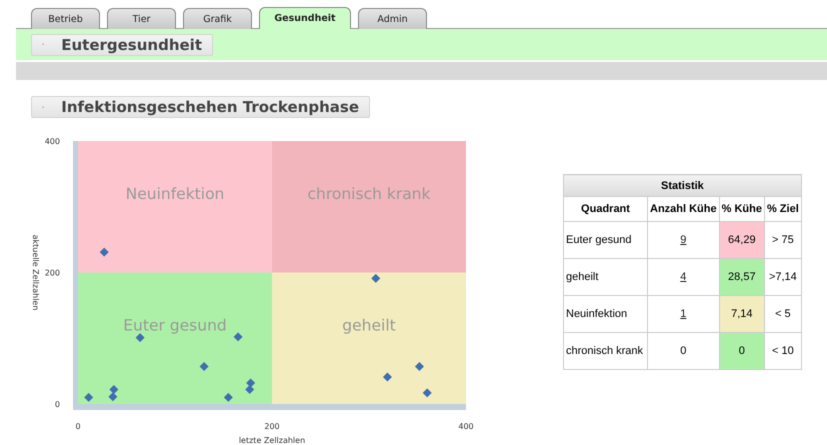 This screenshot has height=445, width=827. What do you see at coordinates (741, 277) in the screenshot?
I see `table-cell: 28,57` at bounding box center [741, 277].